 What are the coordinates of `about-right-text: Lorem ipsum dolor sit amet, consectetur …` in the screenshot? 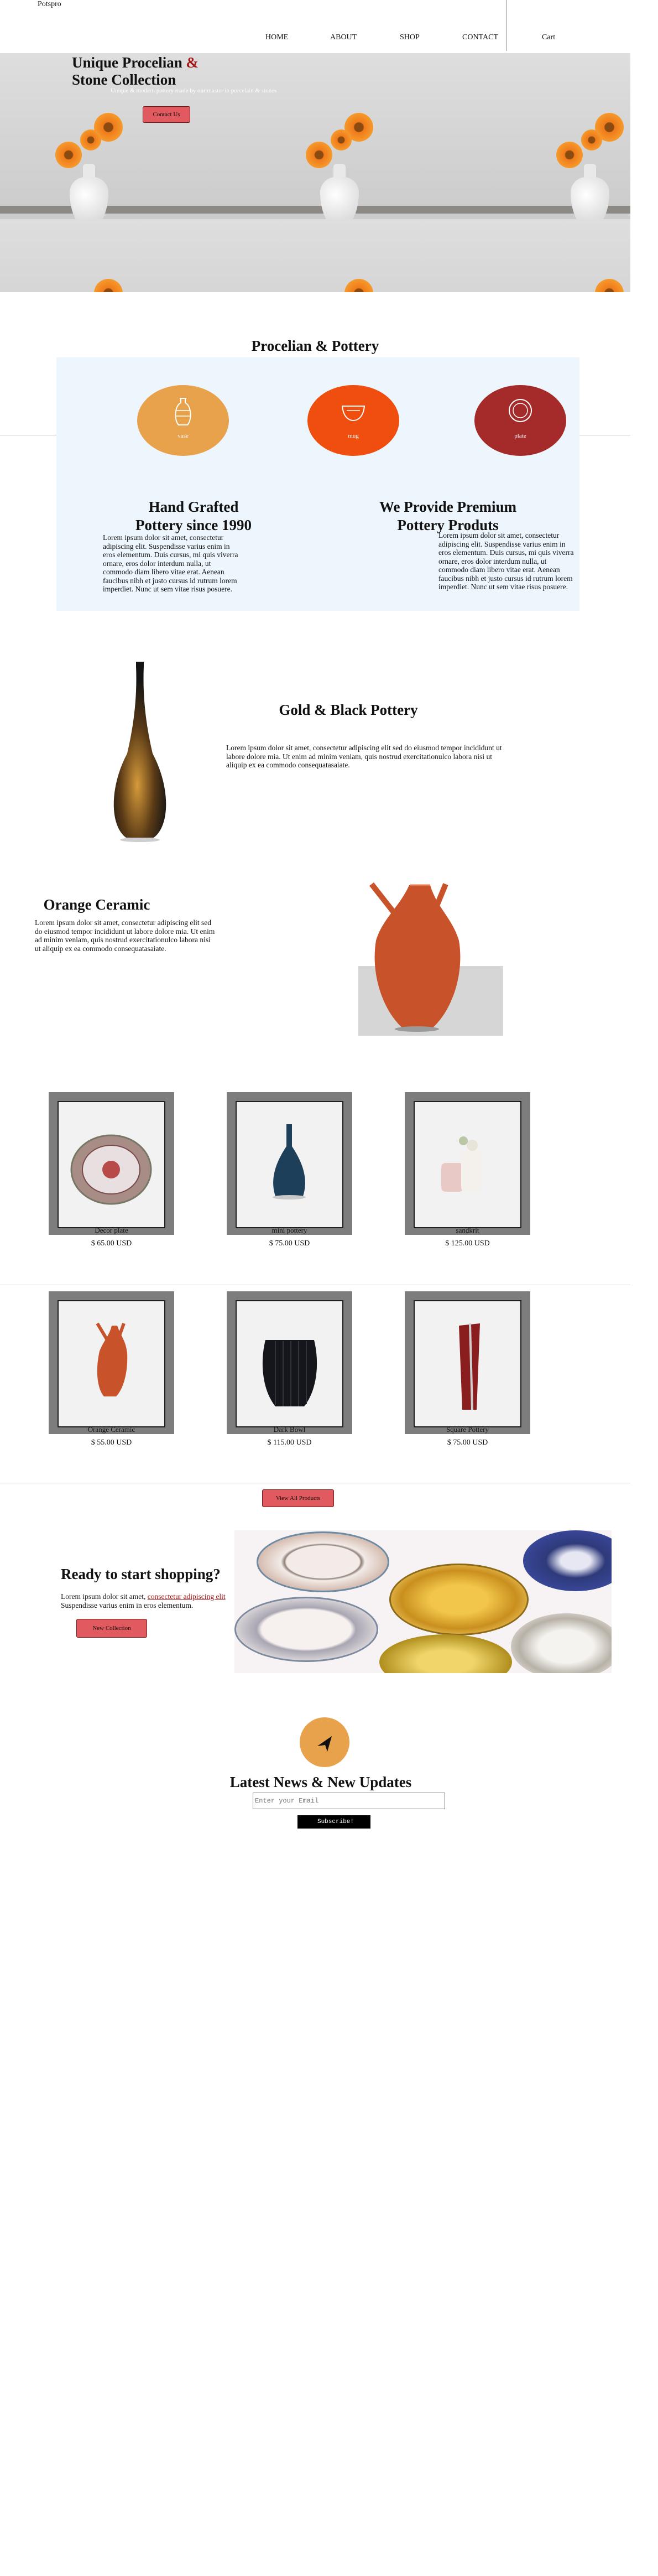 It's located at (506, 561).